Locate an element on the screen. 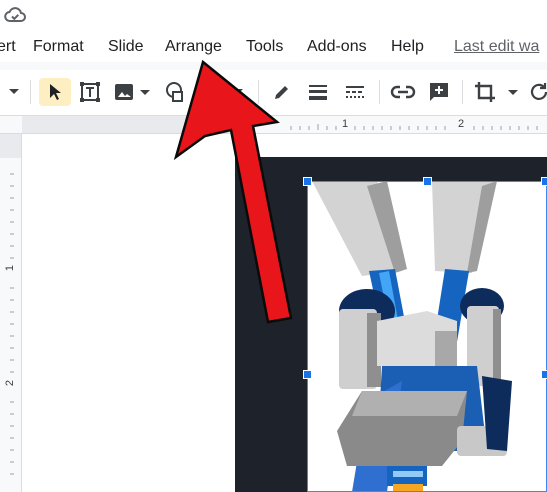  resize-handle-left is located at coordinates (307, 374).